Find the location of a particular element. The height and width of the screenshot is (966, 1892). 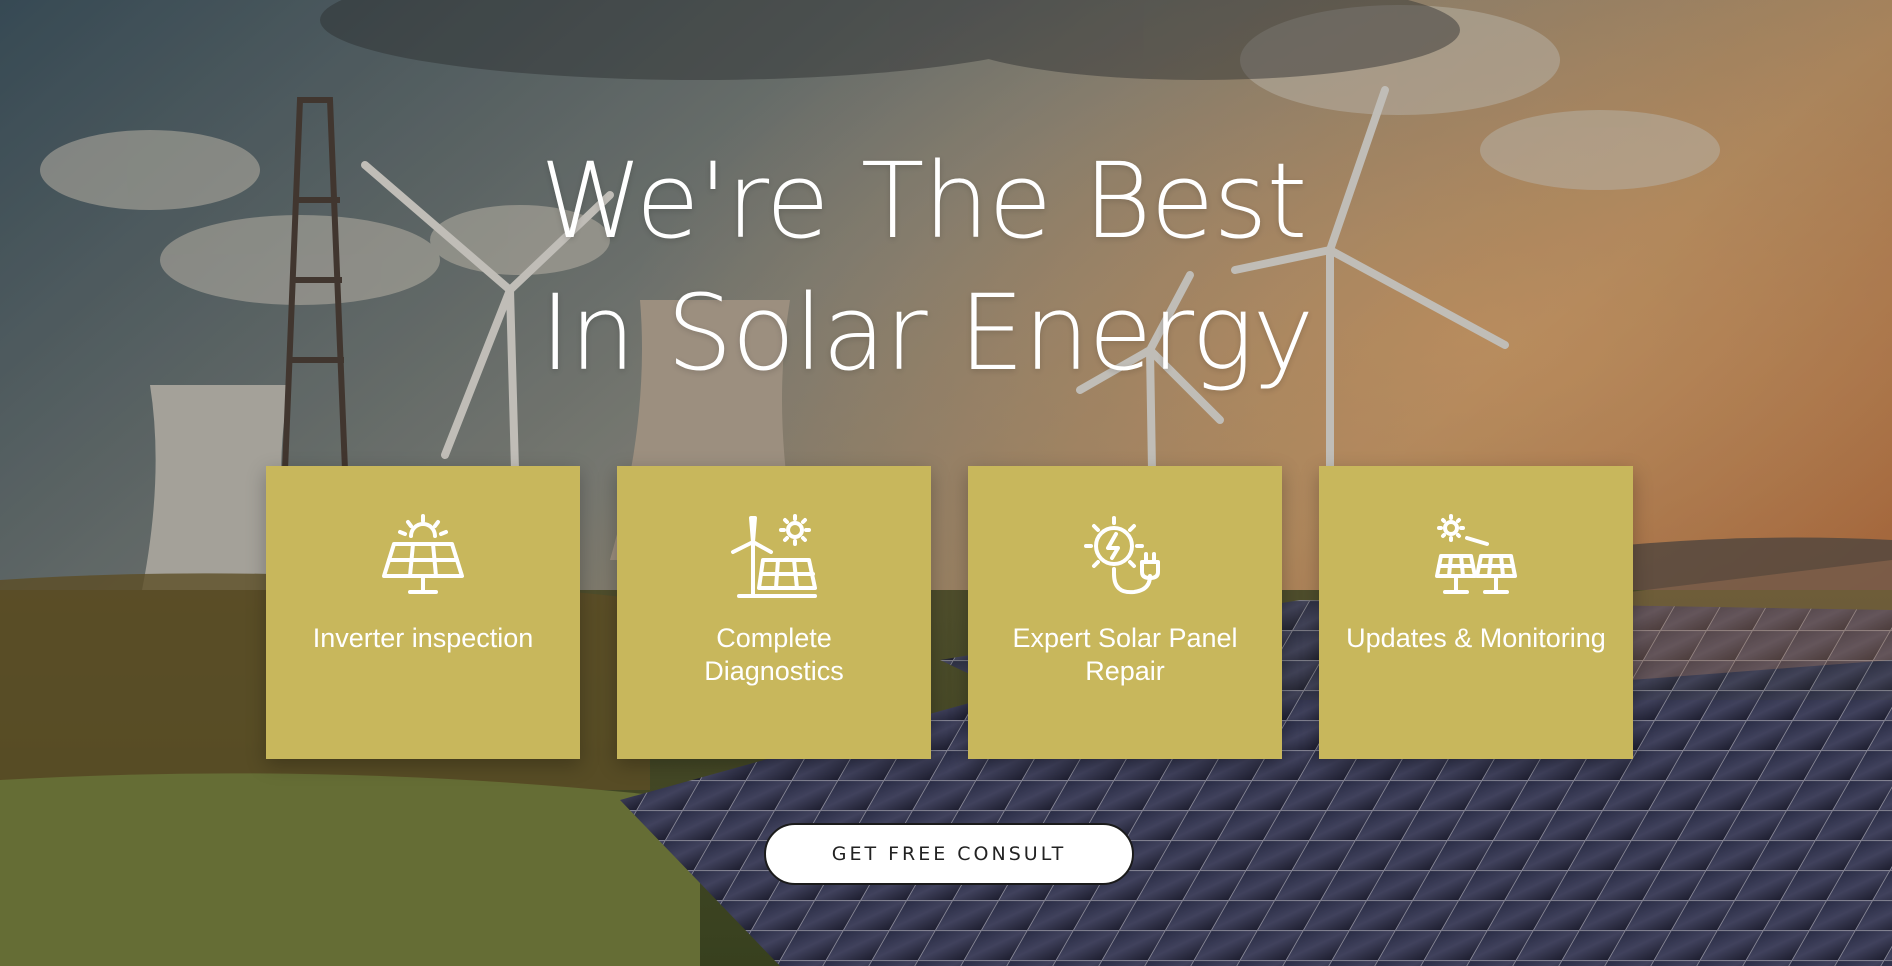

headline-line-2: In Solar Energy is located at coordinates (927, 333).